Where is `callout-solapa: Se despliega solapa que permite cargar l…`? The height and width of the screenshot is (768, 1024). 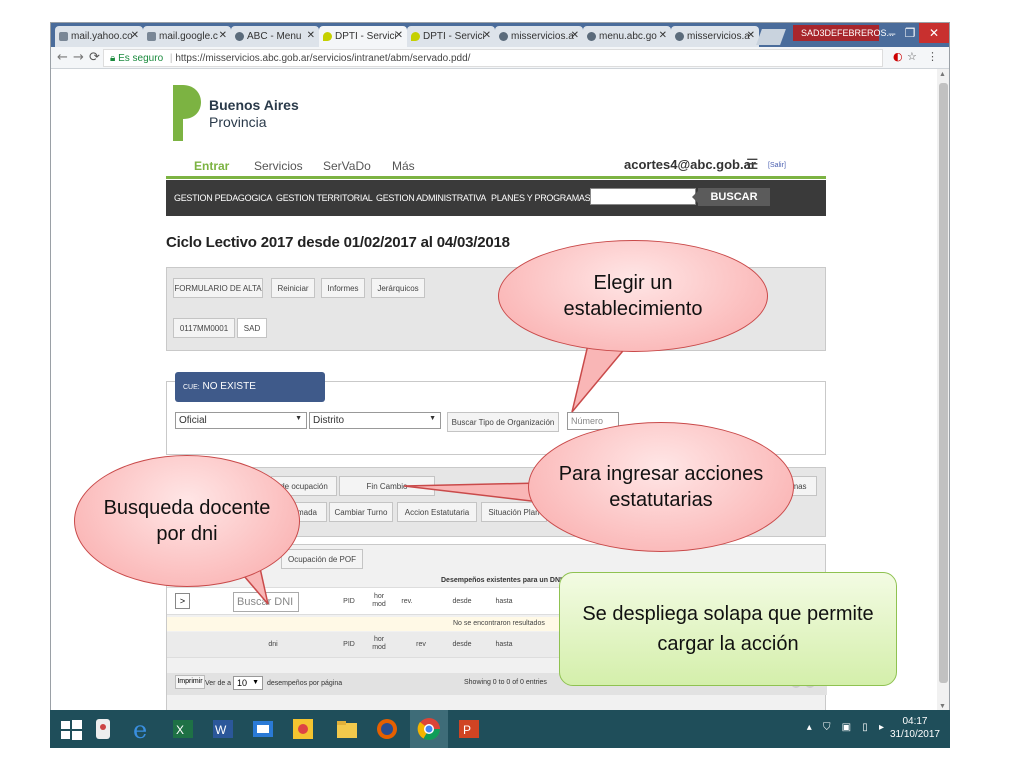 callout-solapa: Se despliega solapa que permite cargar l… is located at coordinates (728, 629).